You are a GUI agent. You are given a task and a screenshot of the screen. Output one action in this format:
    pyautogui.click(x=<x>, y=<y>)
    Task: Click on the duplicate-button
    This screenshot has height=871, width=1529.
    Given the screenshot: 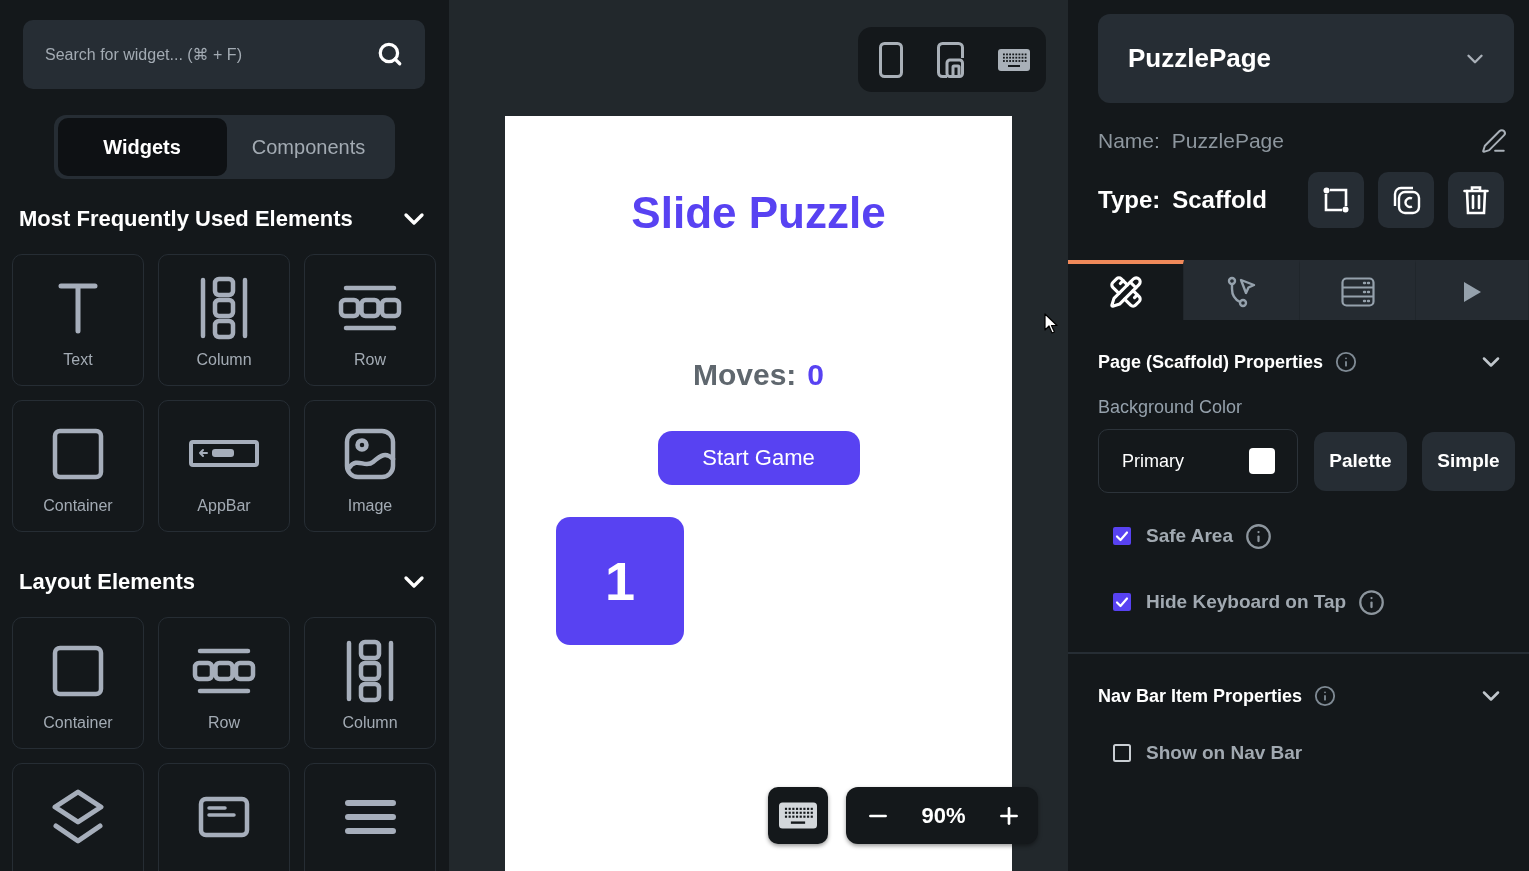 What is the action you would take?
    pyautogui.click(x=1406, y=200)
    